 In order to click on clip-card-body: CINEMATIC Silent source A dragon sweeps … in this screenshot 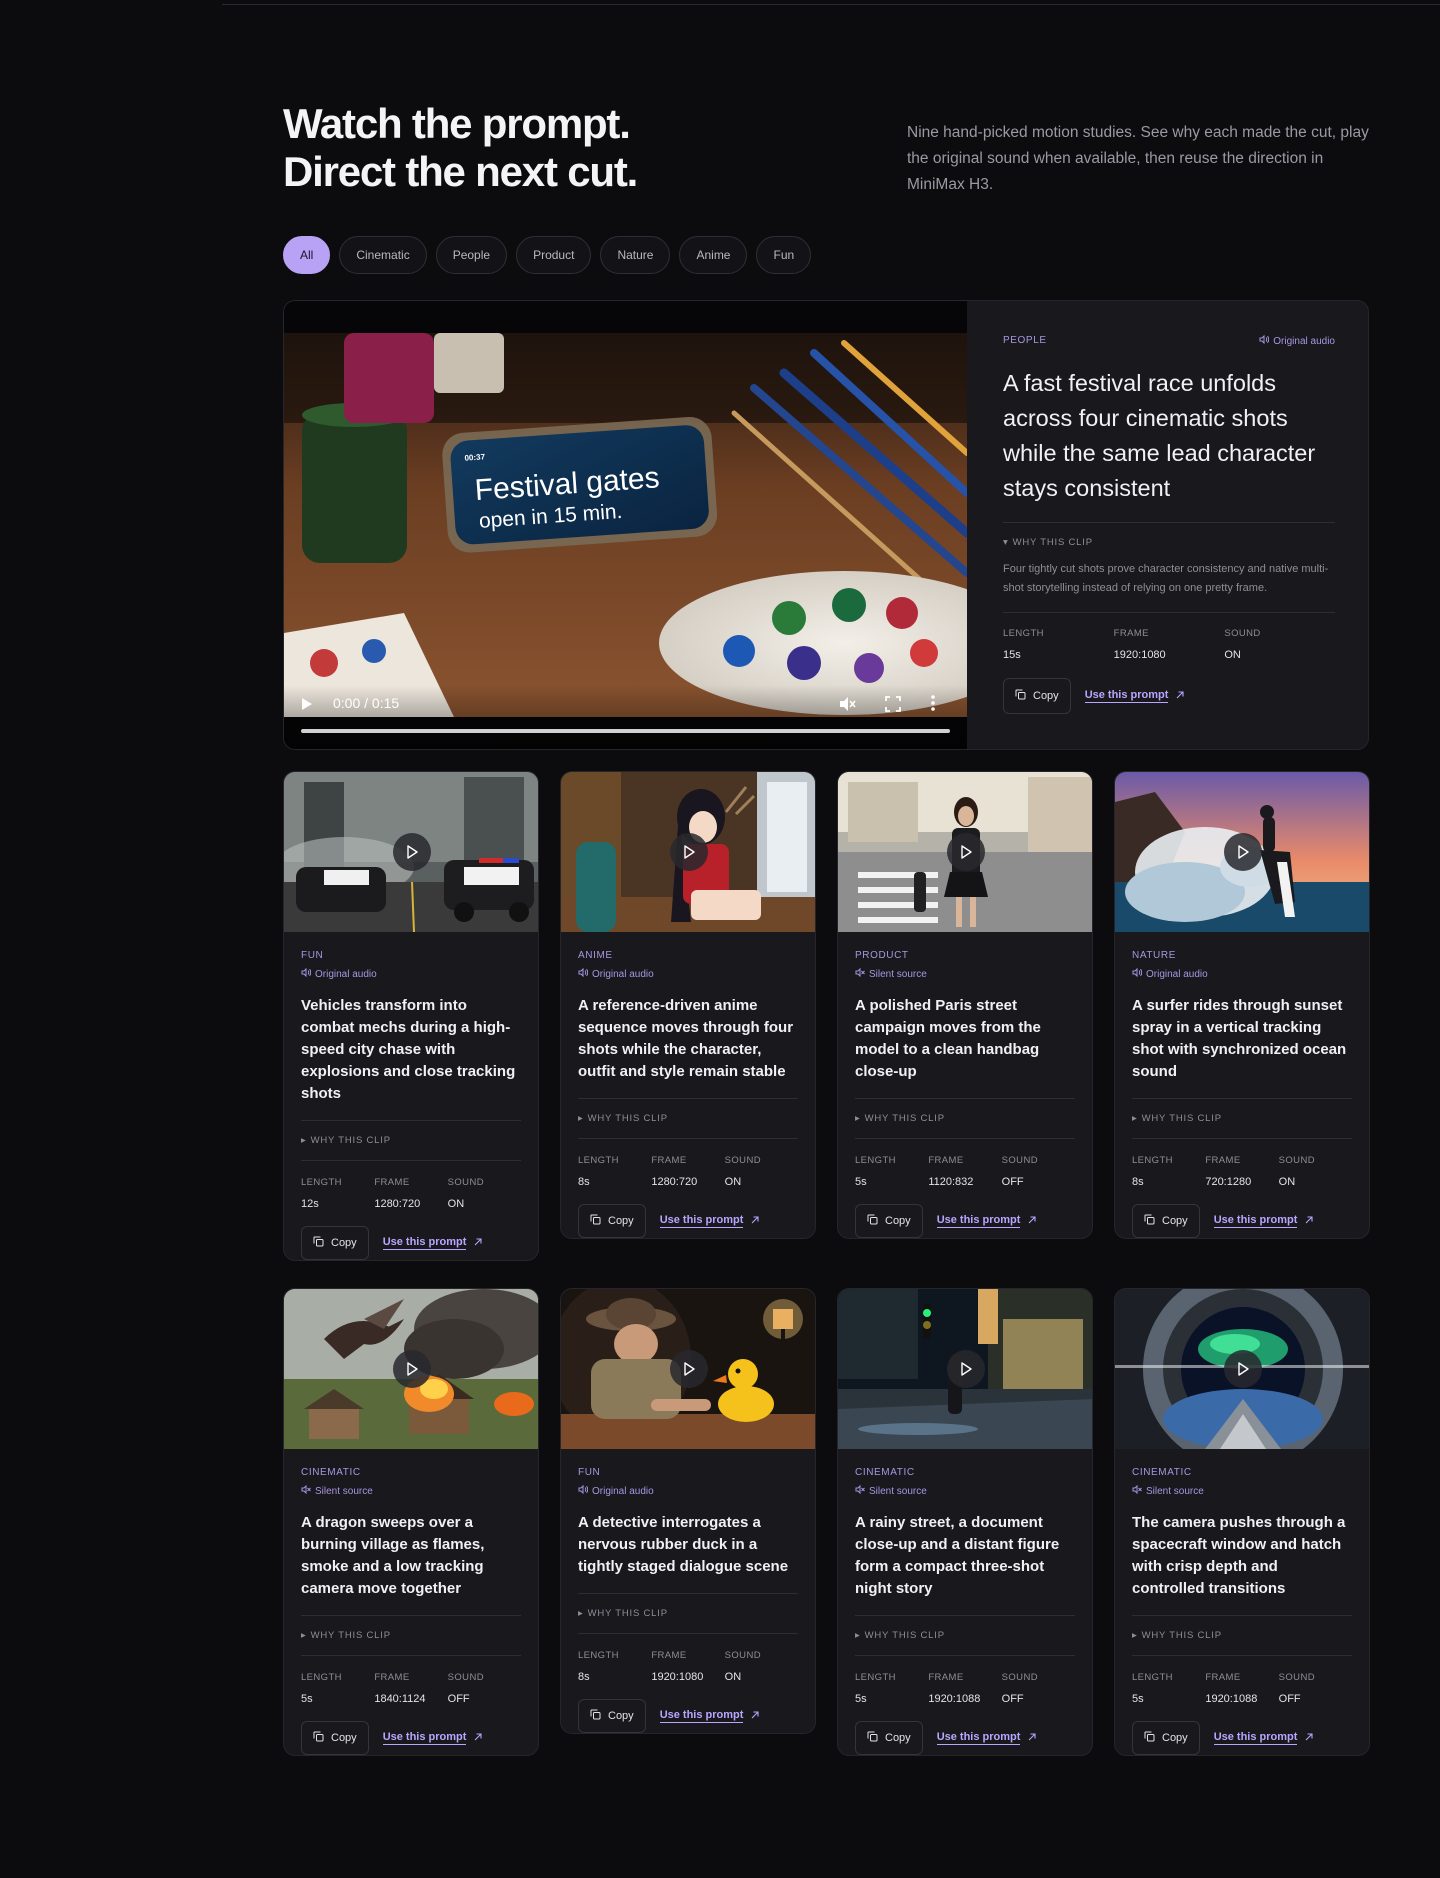, I will do `click(411, 1602)`.